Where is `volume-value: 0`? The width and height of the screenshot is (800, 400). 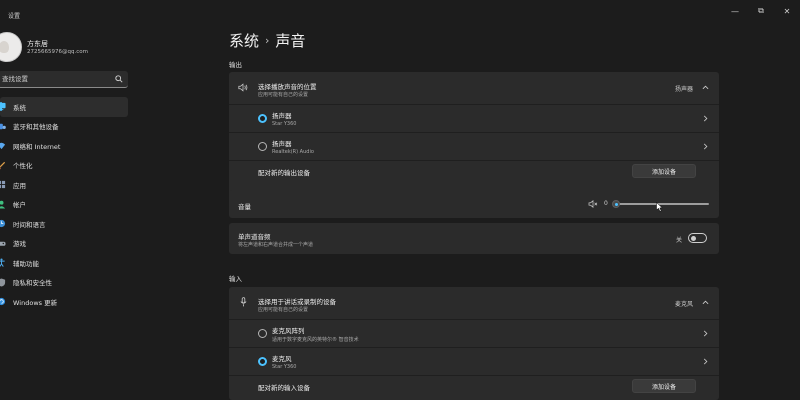 volume-value: 0 is located at coordinates (606, 203).